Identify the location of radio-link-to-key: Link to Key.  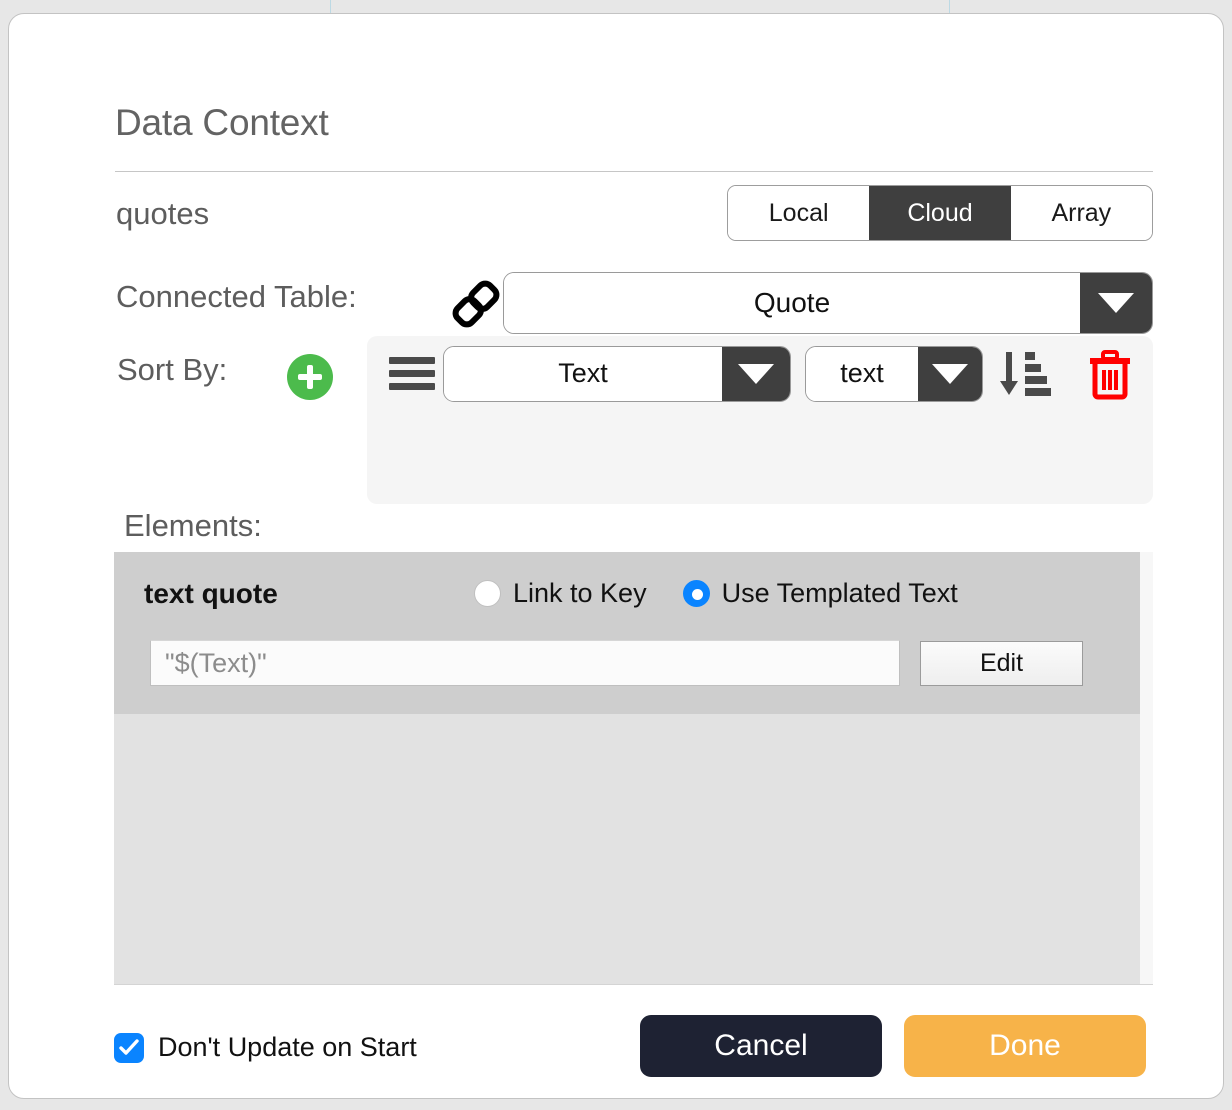
(560, 593).